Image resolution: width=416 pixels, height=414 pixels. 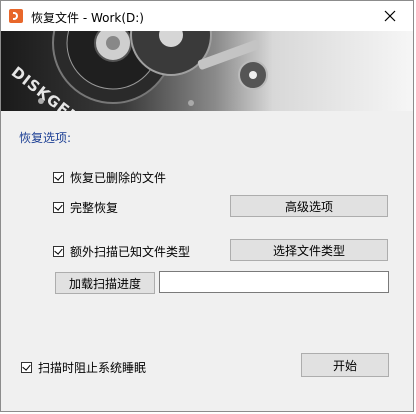 I want to click on load-scan-progress-button: 加载扫描进度, so click(x=105, y=283).